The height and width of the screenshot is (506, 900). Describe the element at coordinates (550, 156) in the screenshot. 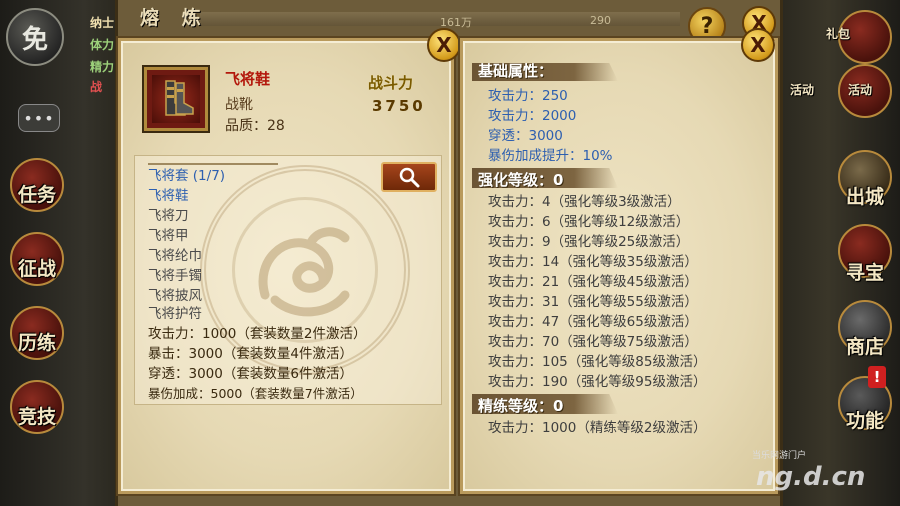

I see `base-attr-4: 暴伤加成提升：10%` at that location.